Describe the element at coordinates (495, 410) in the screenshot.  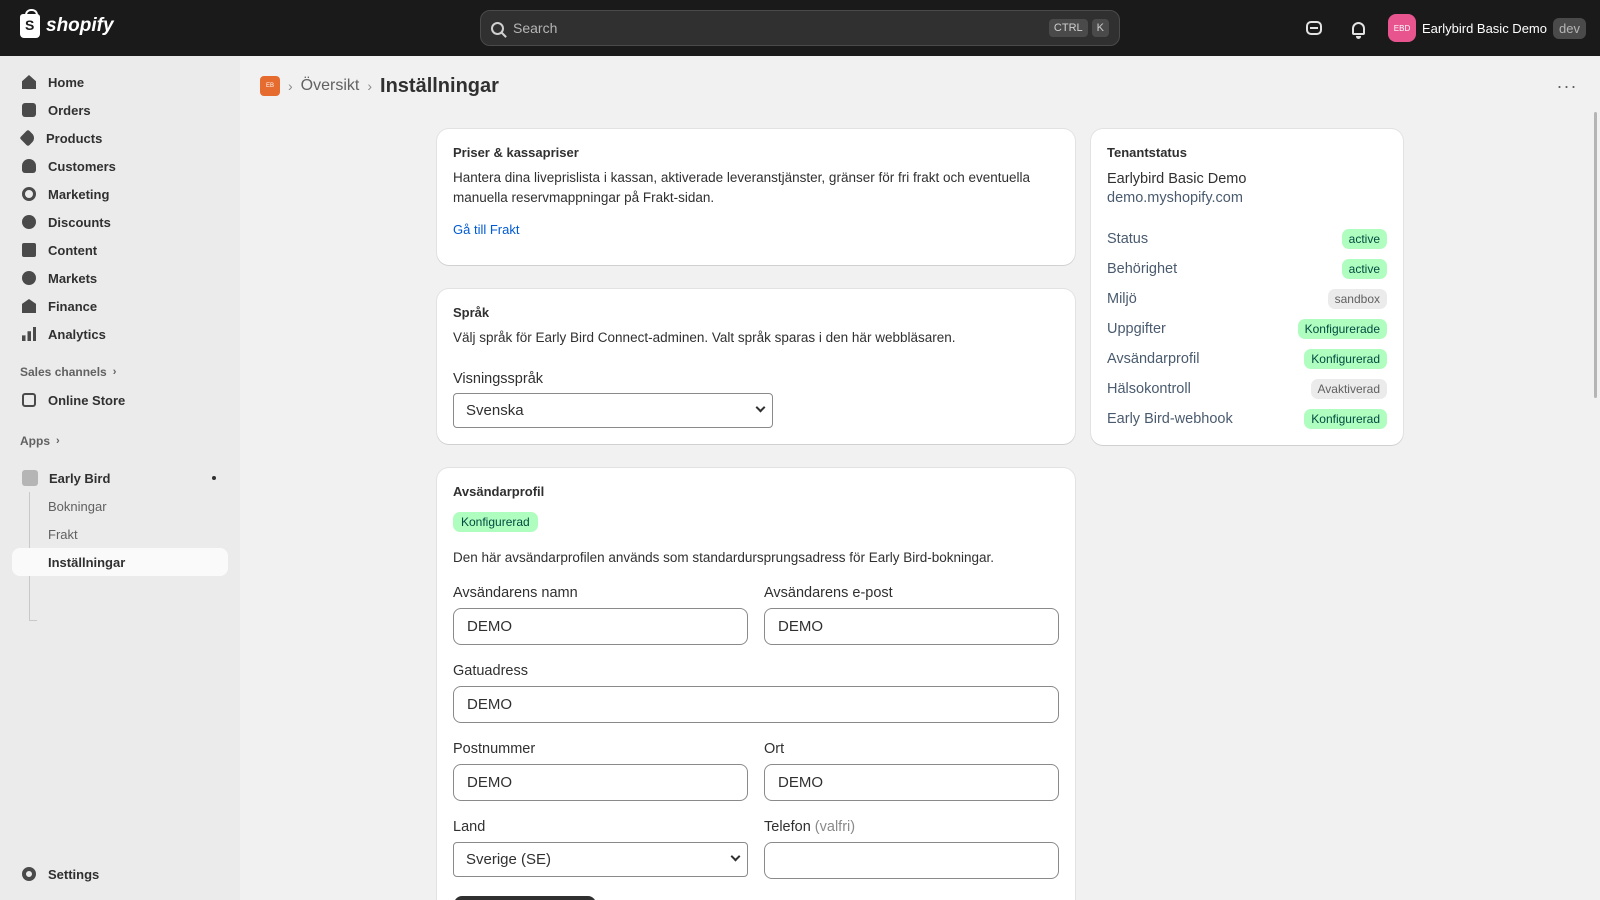
I see `select-value: Svenska` at that location.